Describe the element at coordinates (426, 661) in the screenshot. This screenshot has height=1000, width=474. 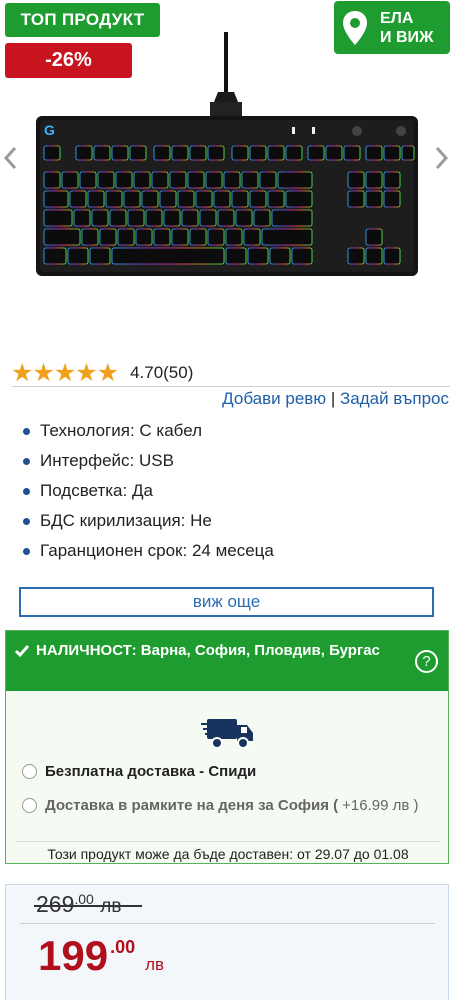
I see `question-icon: ?` at that location.